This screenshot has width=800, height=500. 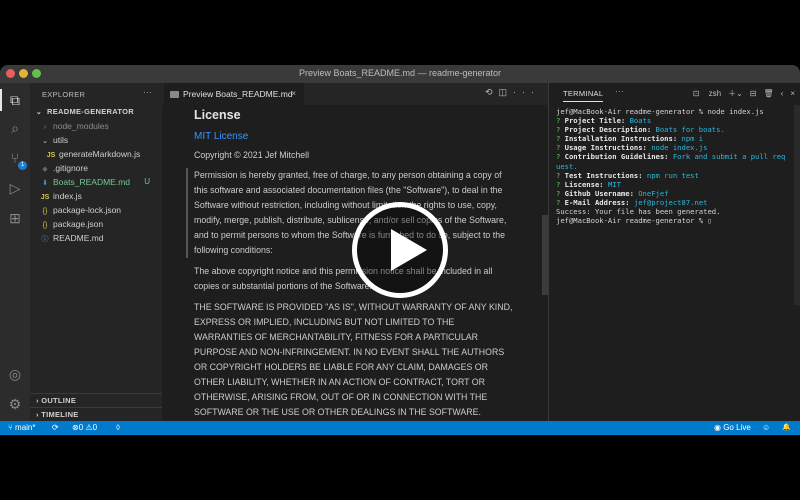 What do you see at coordinates (676, 193) in the screenshot?
I see `terminal-line: ? Github Username: OneFjef` at bounding box center [676, 193].